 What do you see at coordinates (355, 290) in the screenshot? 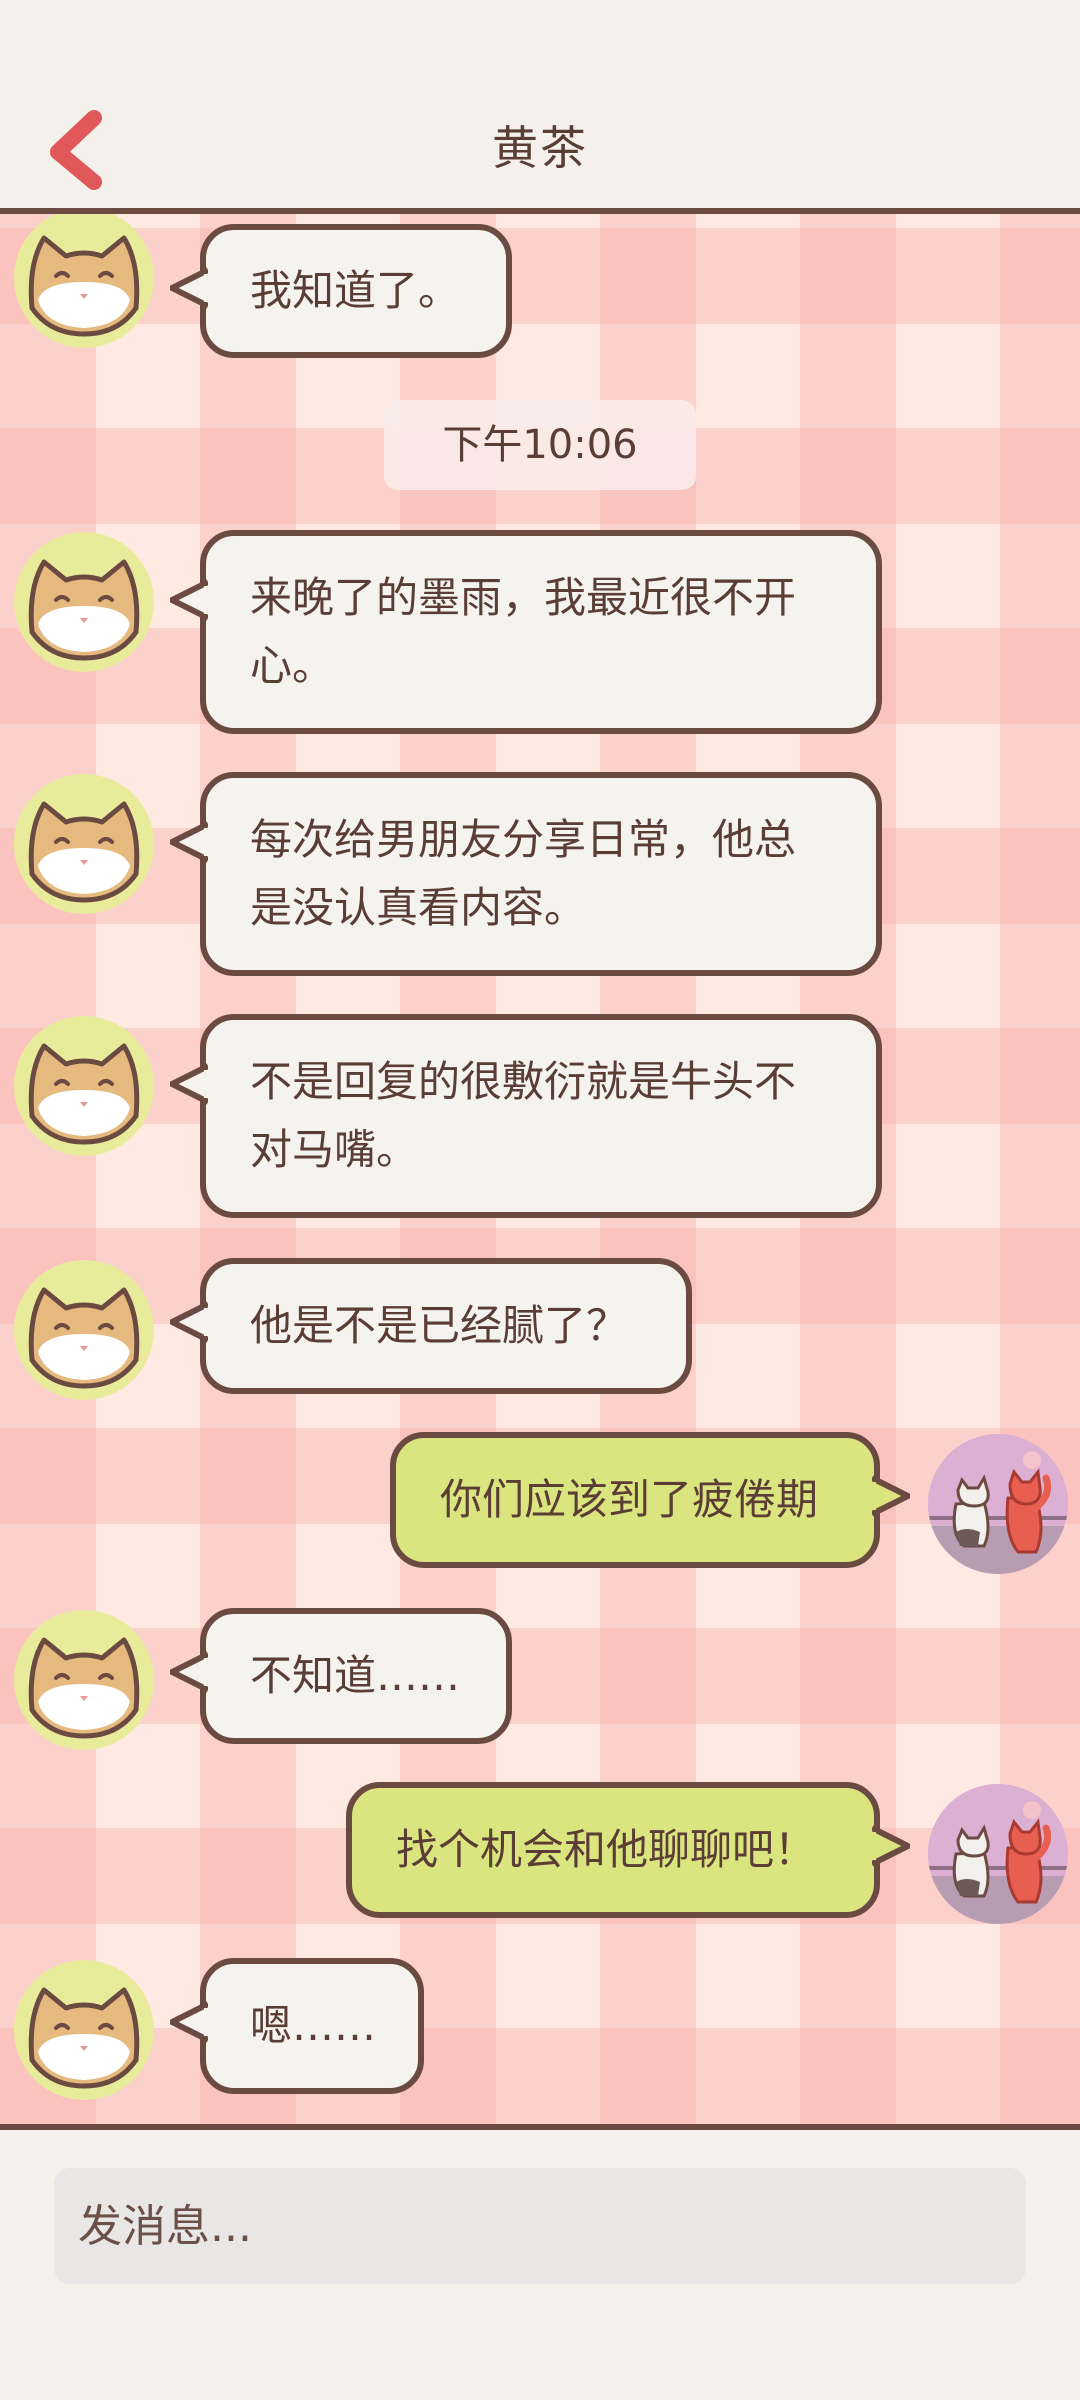
I see `message-text: 我知道了。` at bounding box center [355, 290].